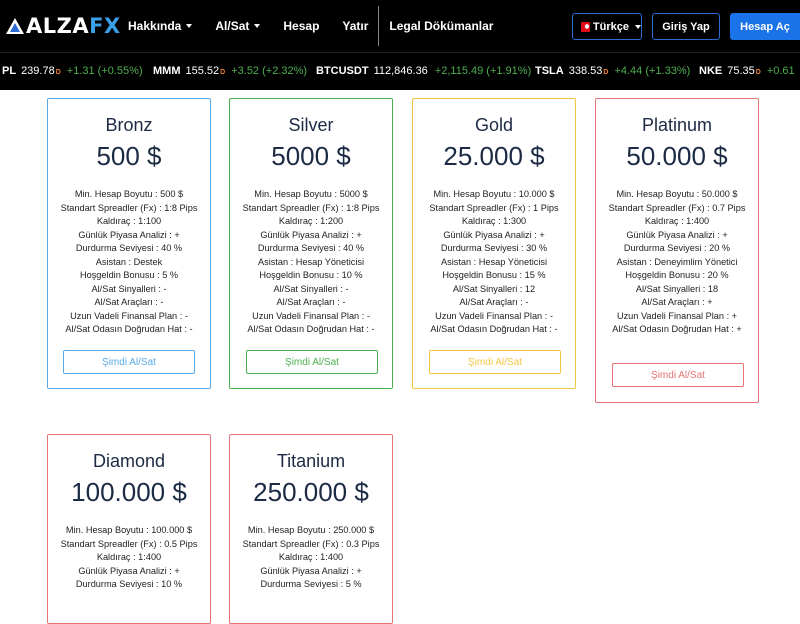 This screenshot has width=800, height=624. Describe the element at coordinates (9, 71) in the screenshot. I see `ticker-symbol: PL` at that location.